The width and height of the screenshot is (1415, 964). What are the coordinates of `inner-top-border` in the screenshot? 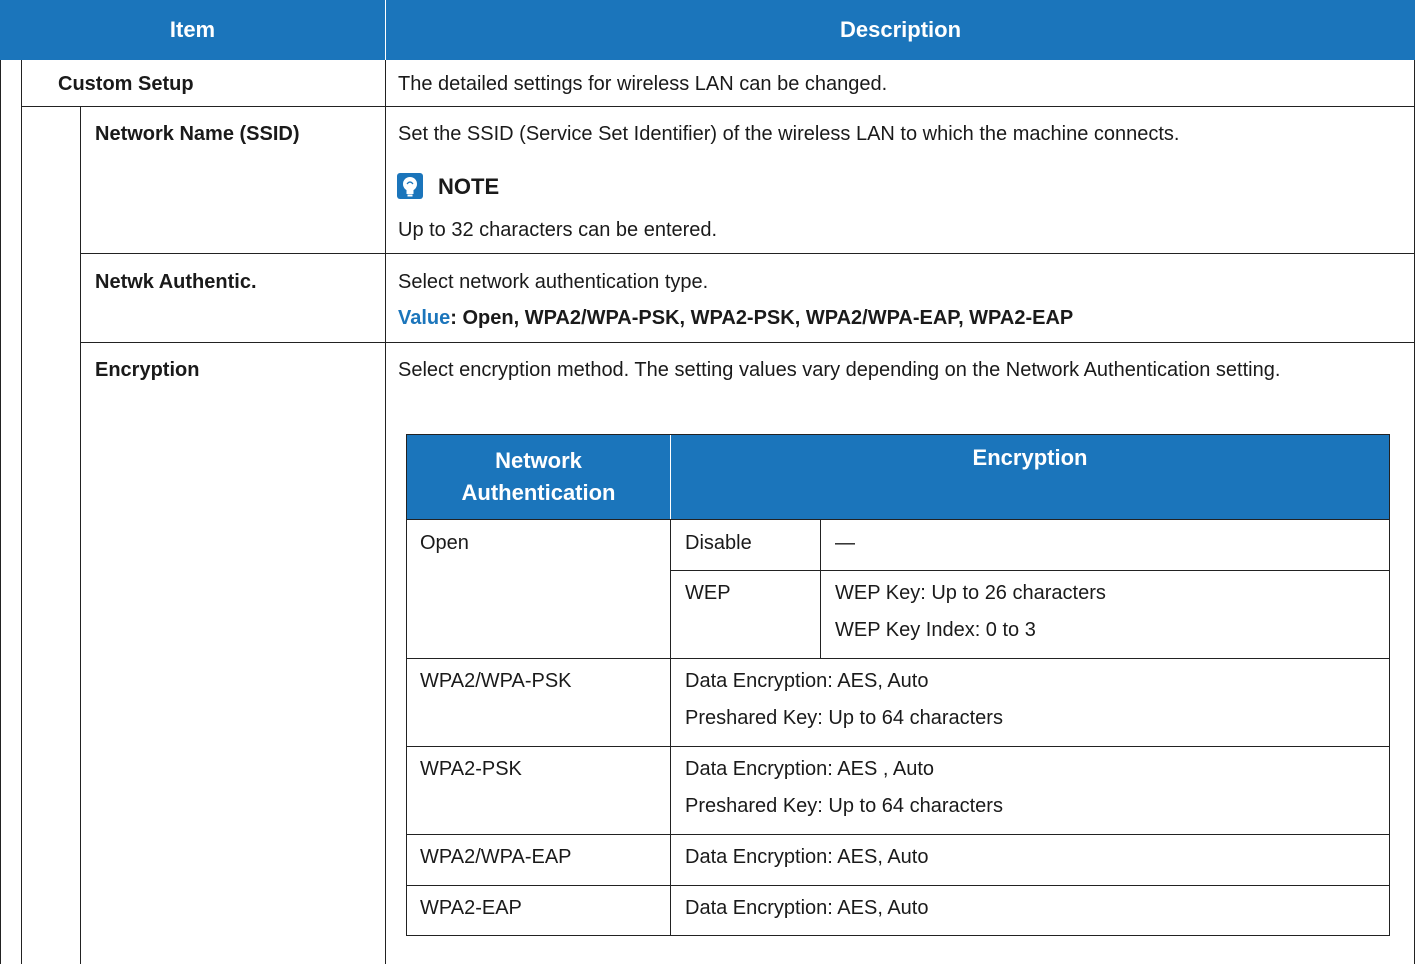 It's located at (898, 434).